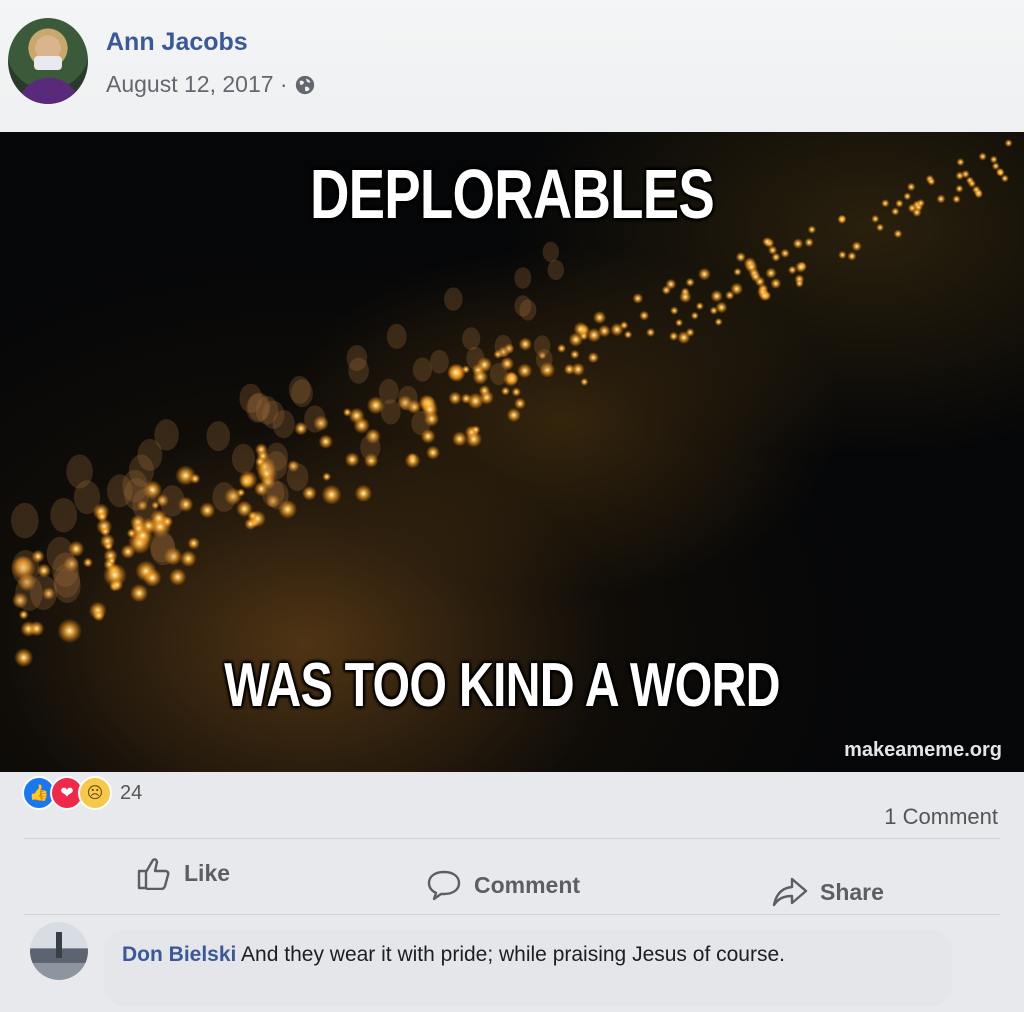 The height and width of the screenshot is (1012, 1024). Describe the element at coordinates (207, 872) in the screenshot. I see `like-label: Like` at that location.